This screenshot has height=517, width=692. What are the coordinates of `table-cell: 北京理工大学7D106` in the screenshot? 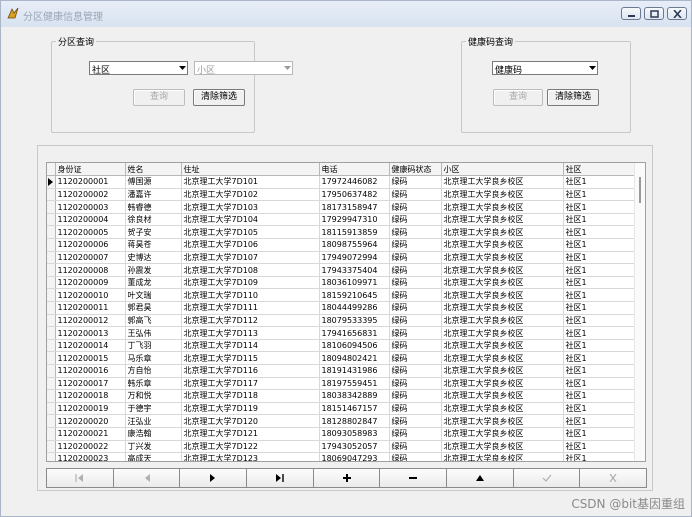 It's located at (250, 245).